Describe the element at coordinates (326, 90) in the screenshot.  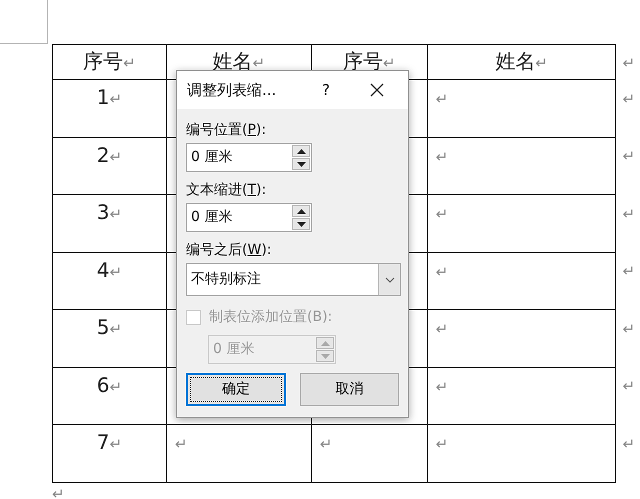
I see `help-button: ?` at that location.